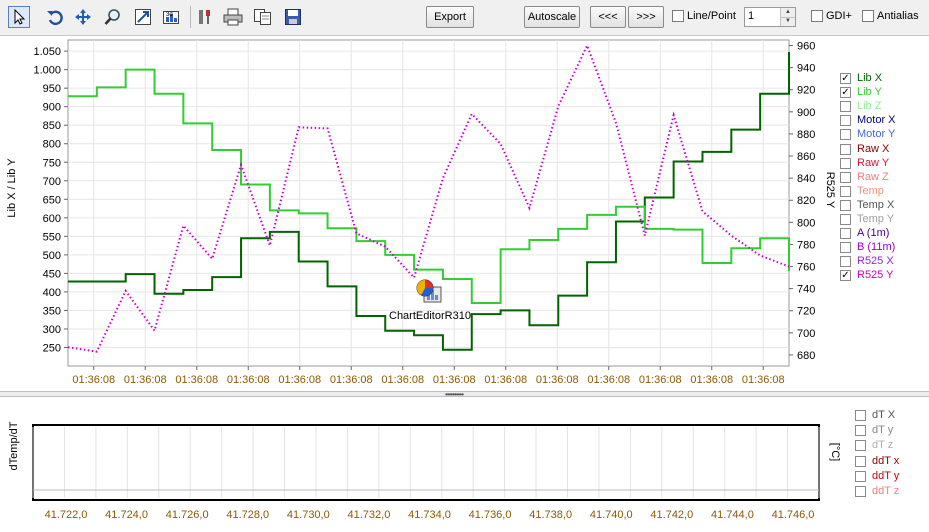  I want to click on toolbar-separator, so click(190, 17).